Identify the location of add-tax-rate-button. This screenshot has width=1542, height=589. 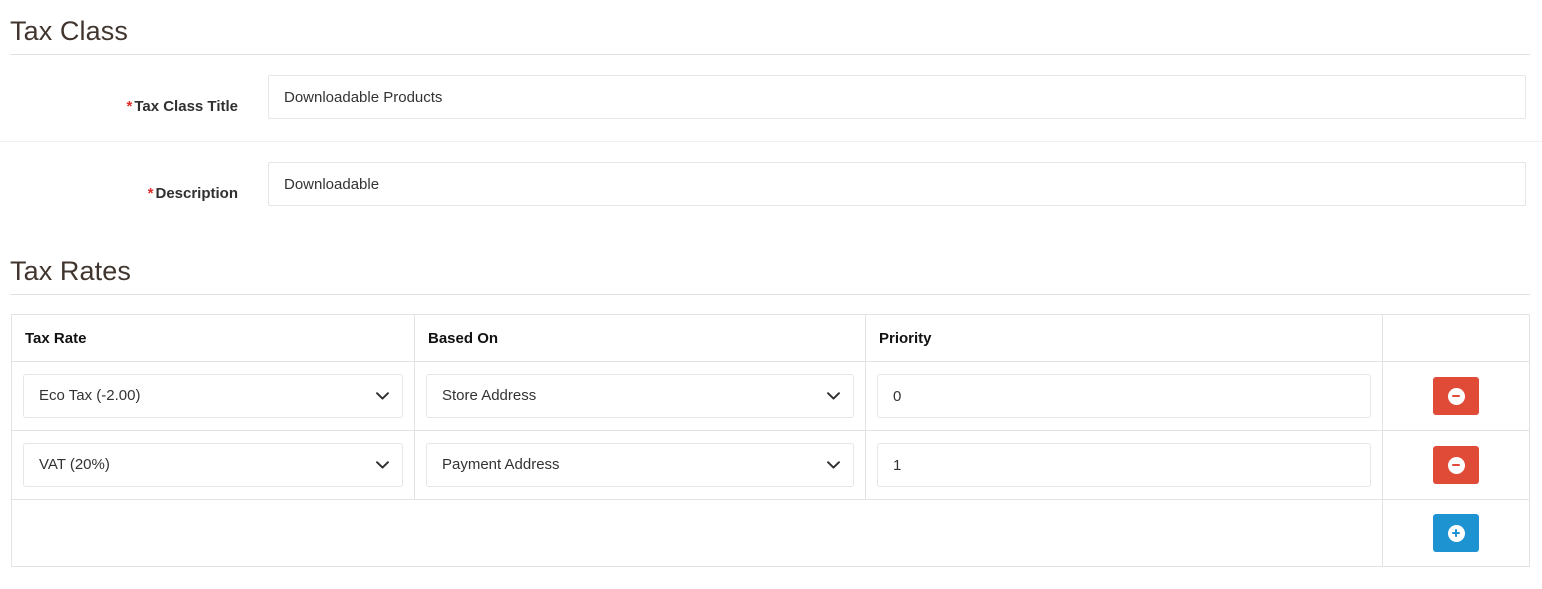
(1456, 533).